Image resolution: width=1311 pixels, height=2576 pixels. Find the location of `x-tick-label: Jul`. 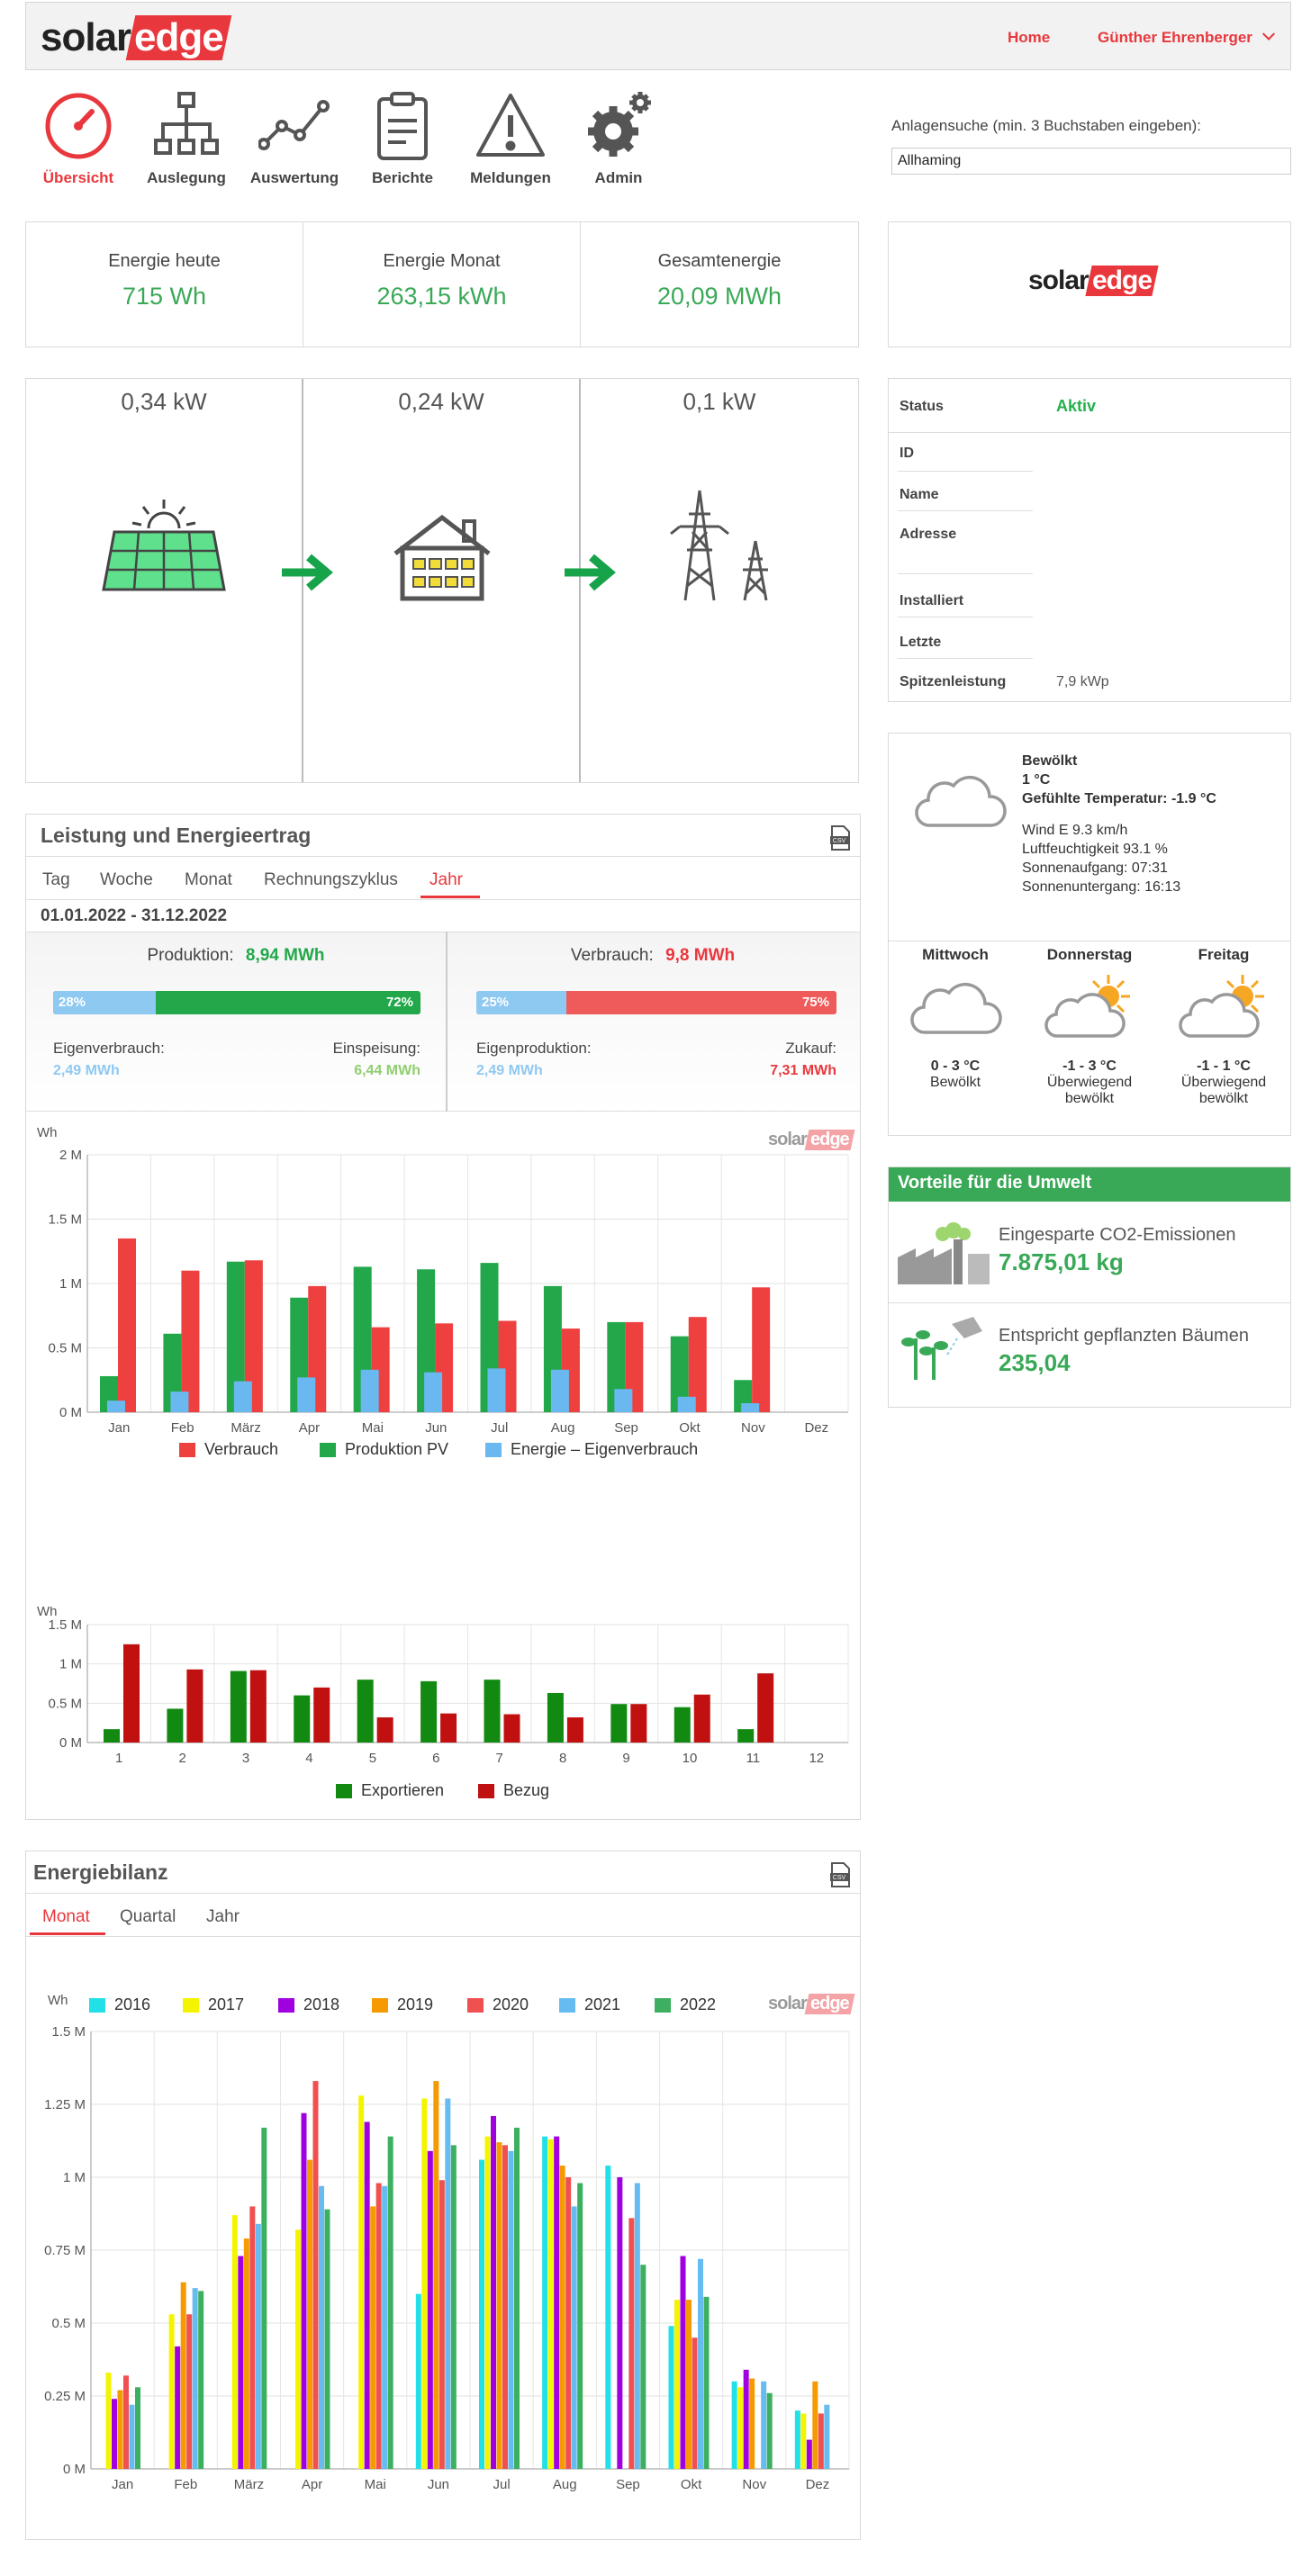

x-tick-label: Jul is located at coordinates (501, 2484).